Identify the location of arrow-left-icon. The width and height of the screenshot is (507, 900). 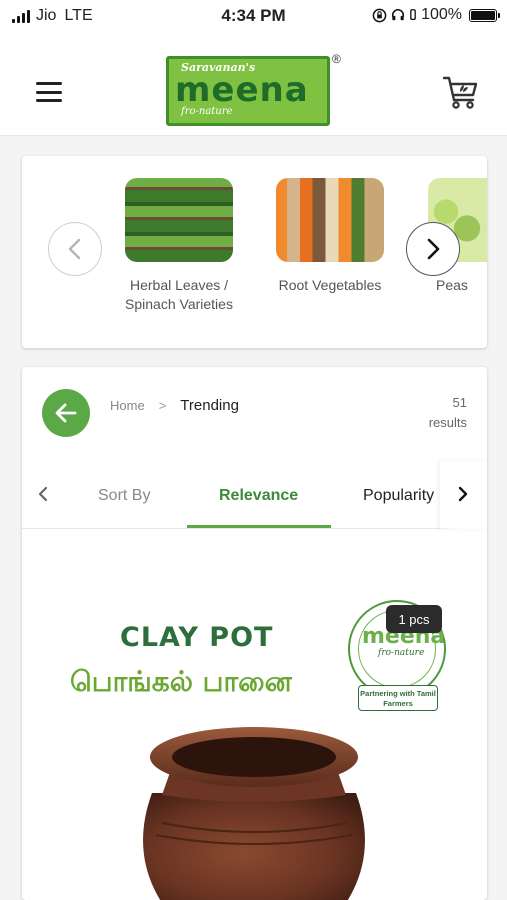
(66, 413).